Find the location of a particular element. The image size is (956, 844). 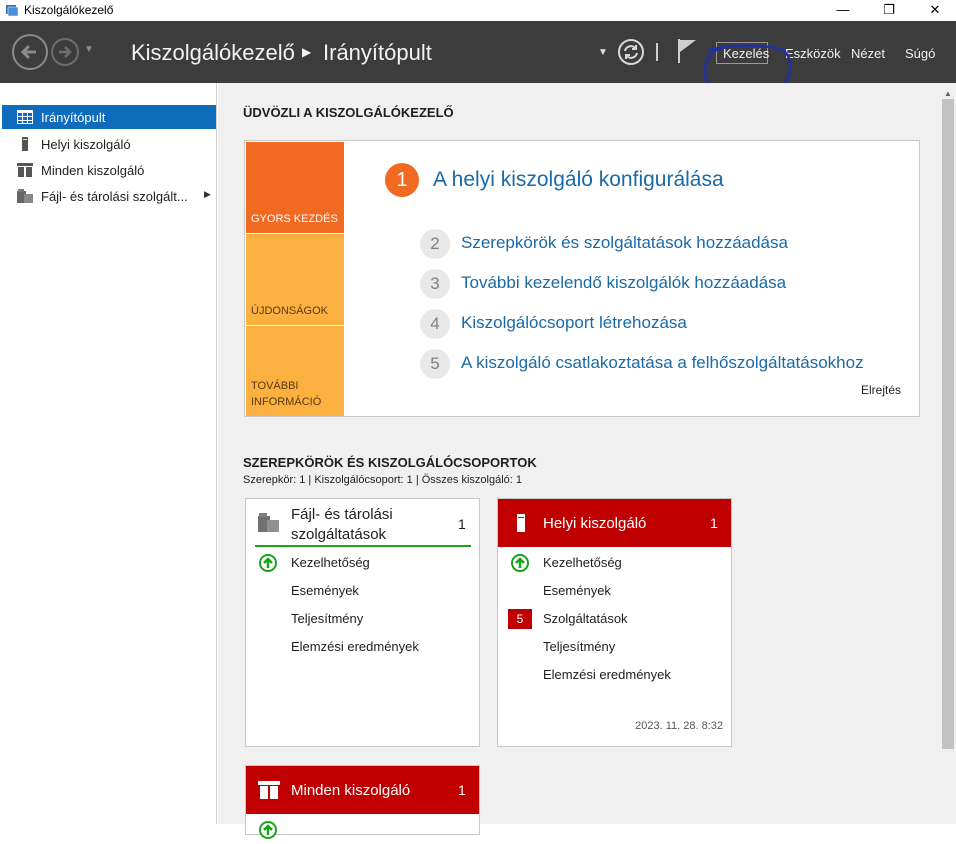

sidebar-item-file-storage: Fájl- és tárolási szolgált... ▶ is located at coordinates (109, 196).